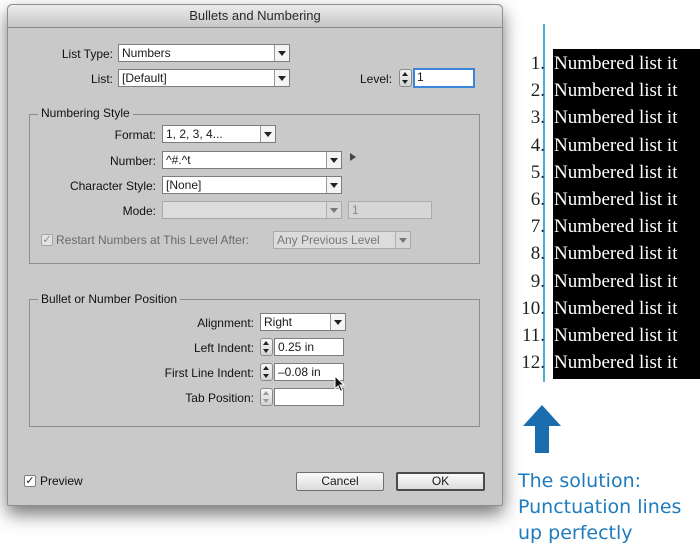 This screenshot has width=700, height=553. Describe the element at coordinates (537, 91) in the screenshot. I see `list-number: 2.` at that location.